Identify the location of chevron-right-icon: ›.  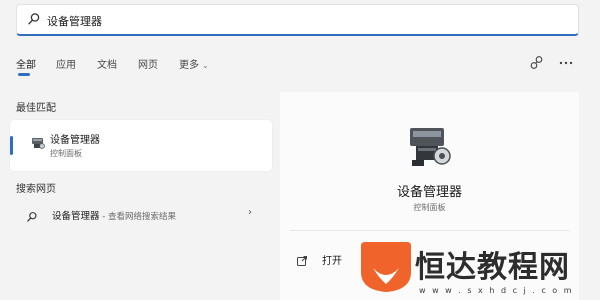
(250, 212).